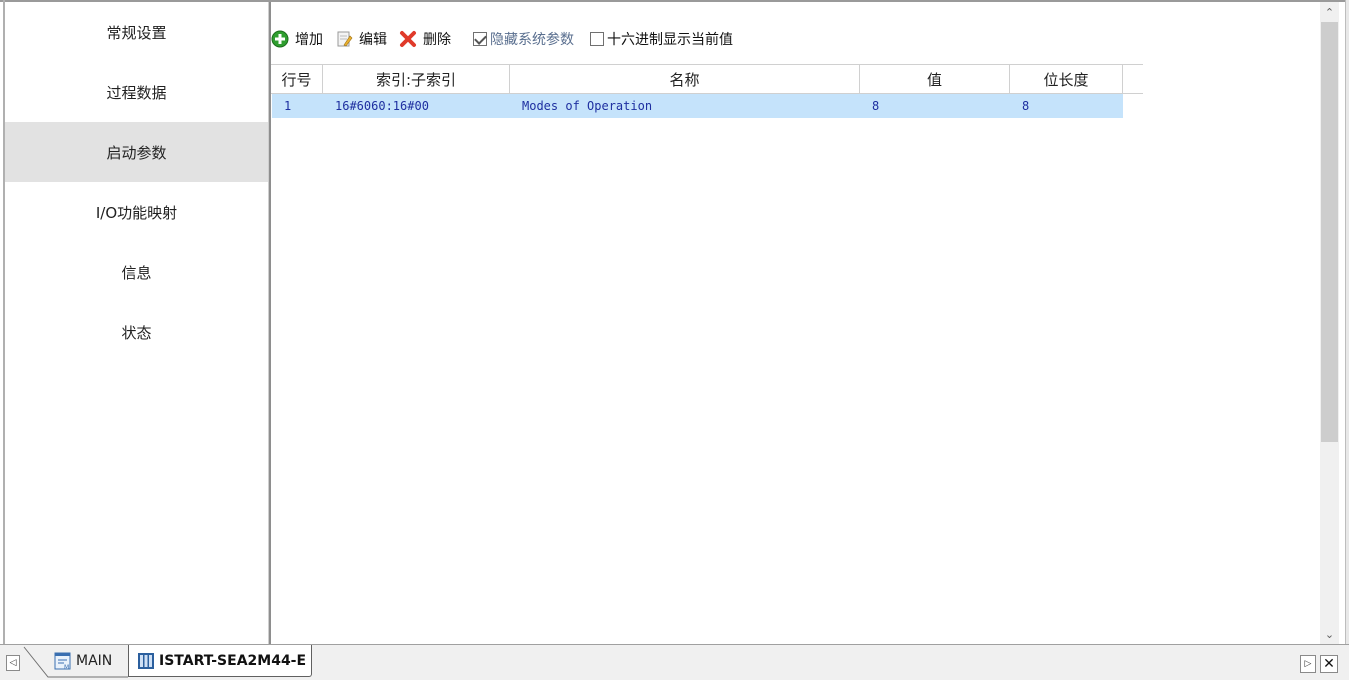 This screenshot has width=1349, height=680. I want to click on delete-button: 删除, so click(425, 39).